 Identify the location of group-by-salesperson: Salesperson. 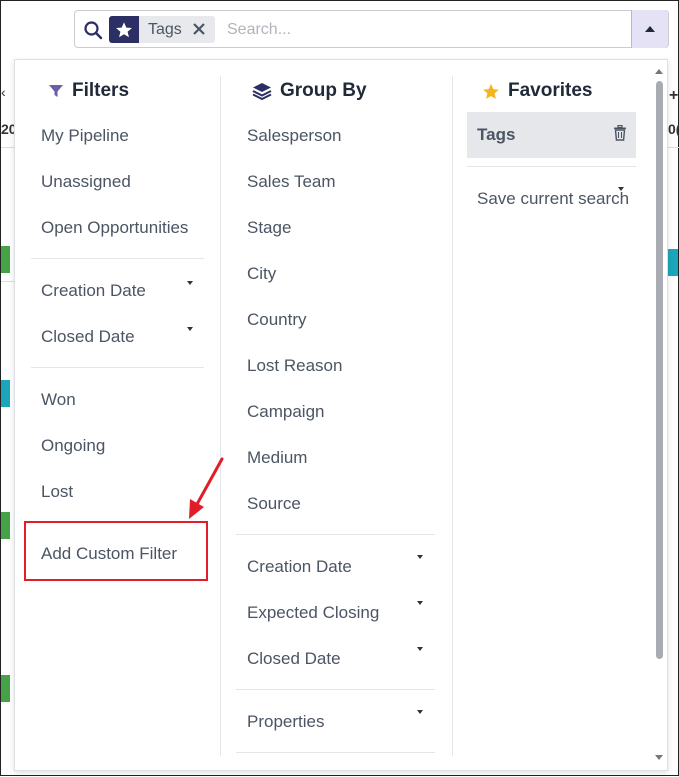
(294, 136).